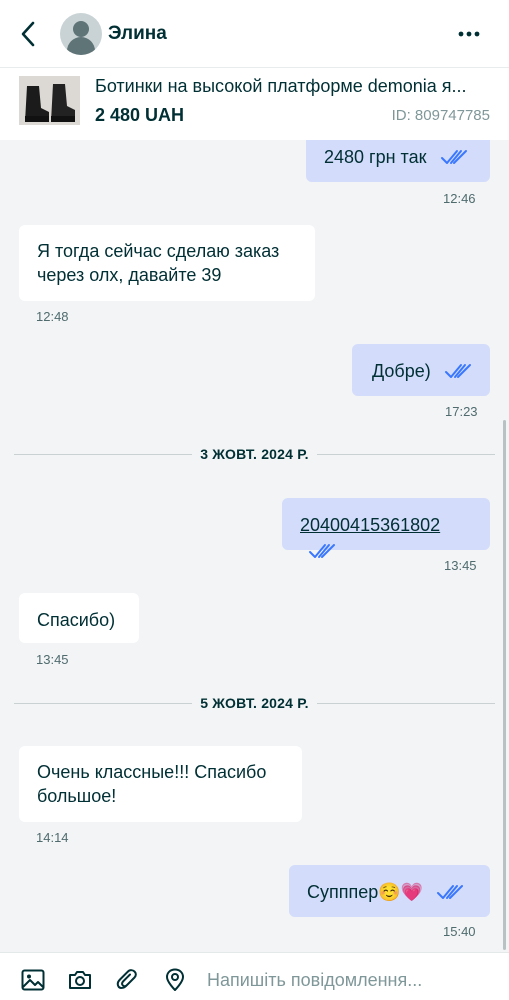  I want to click on date-label: 5 ЖОВТ. 2024 Р., so click(254, 703).